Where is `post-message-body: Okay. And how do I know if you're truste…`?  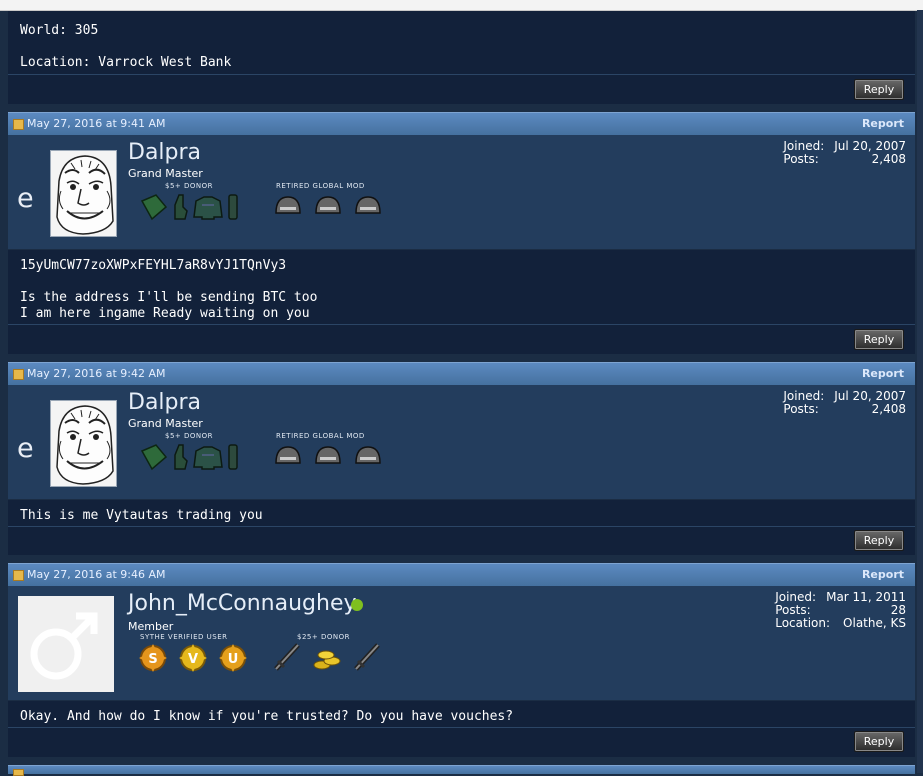
post-message-body: Okay. And how do I know if you're truste… is located at coordinates (461, 729).